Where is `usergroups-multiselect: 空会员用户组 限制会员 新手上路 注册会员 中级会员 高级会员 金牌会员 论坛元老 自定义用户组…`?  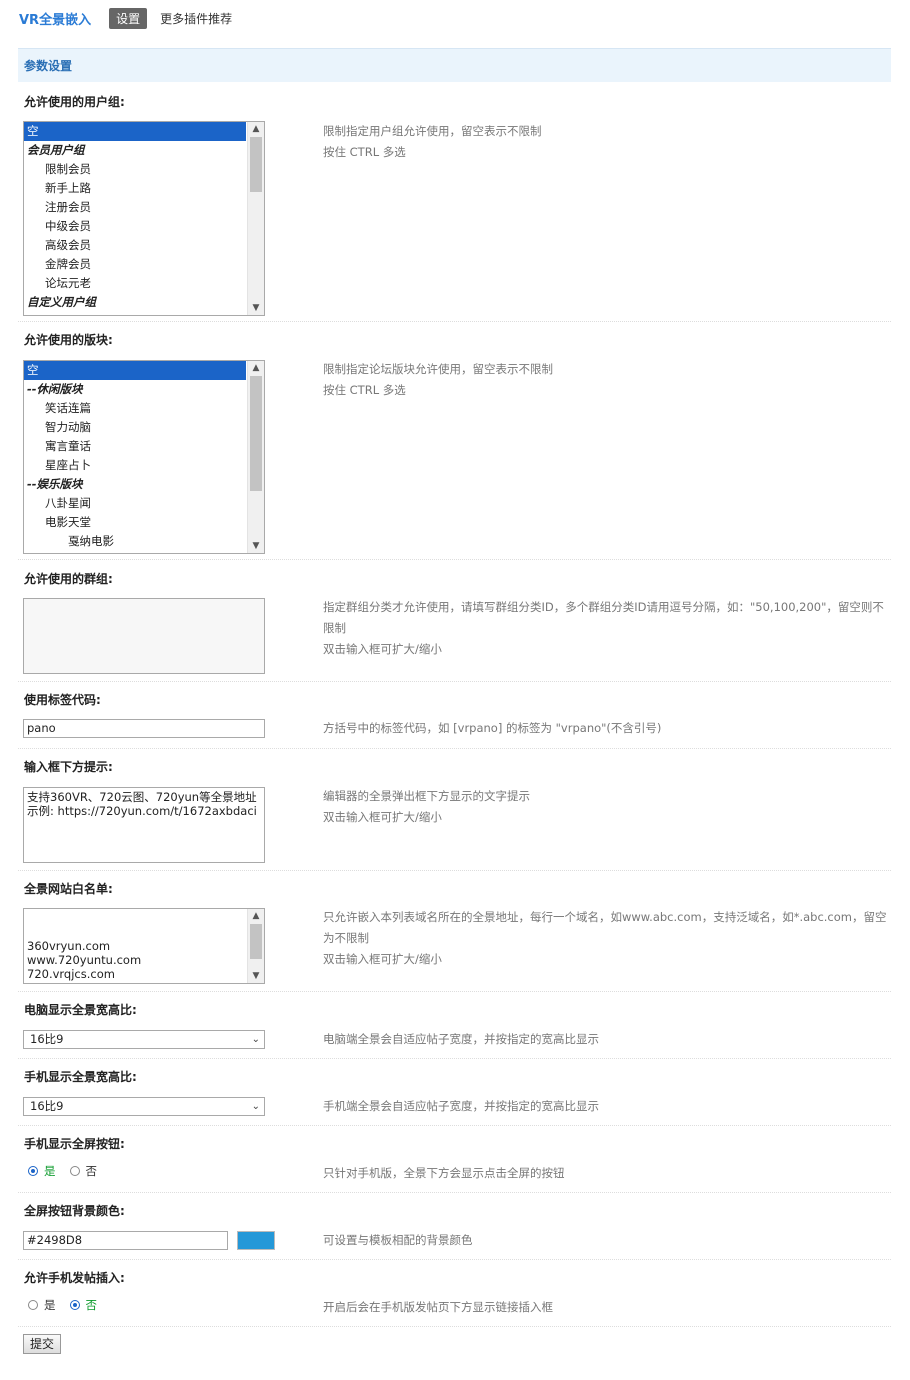
usergroups-multiselect: 空会员用户组 限制会员 新手上路 注册会员 中级会员 高级会员 金牌会员 论坛元老 自定义用户组… is located at coordinates (144, 218).